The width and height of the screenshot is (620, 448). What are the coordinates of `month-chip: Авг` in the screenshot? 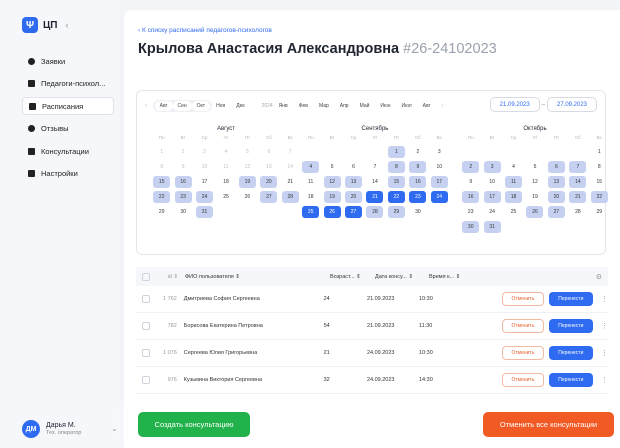 It's located at (427, 106).